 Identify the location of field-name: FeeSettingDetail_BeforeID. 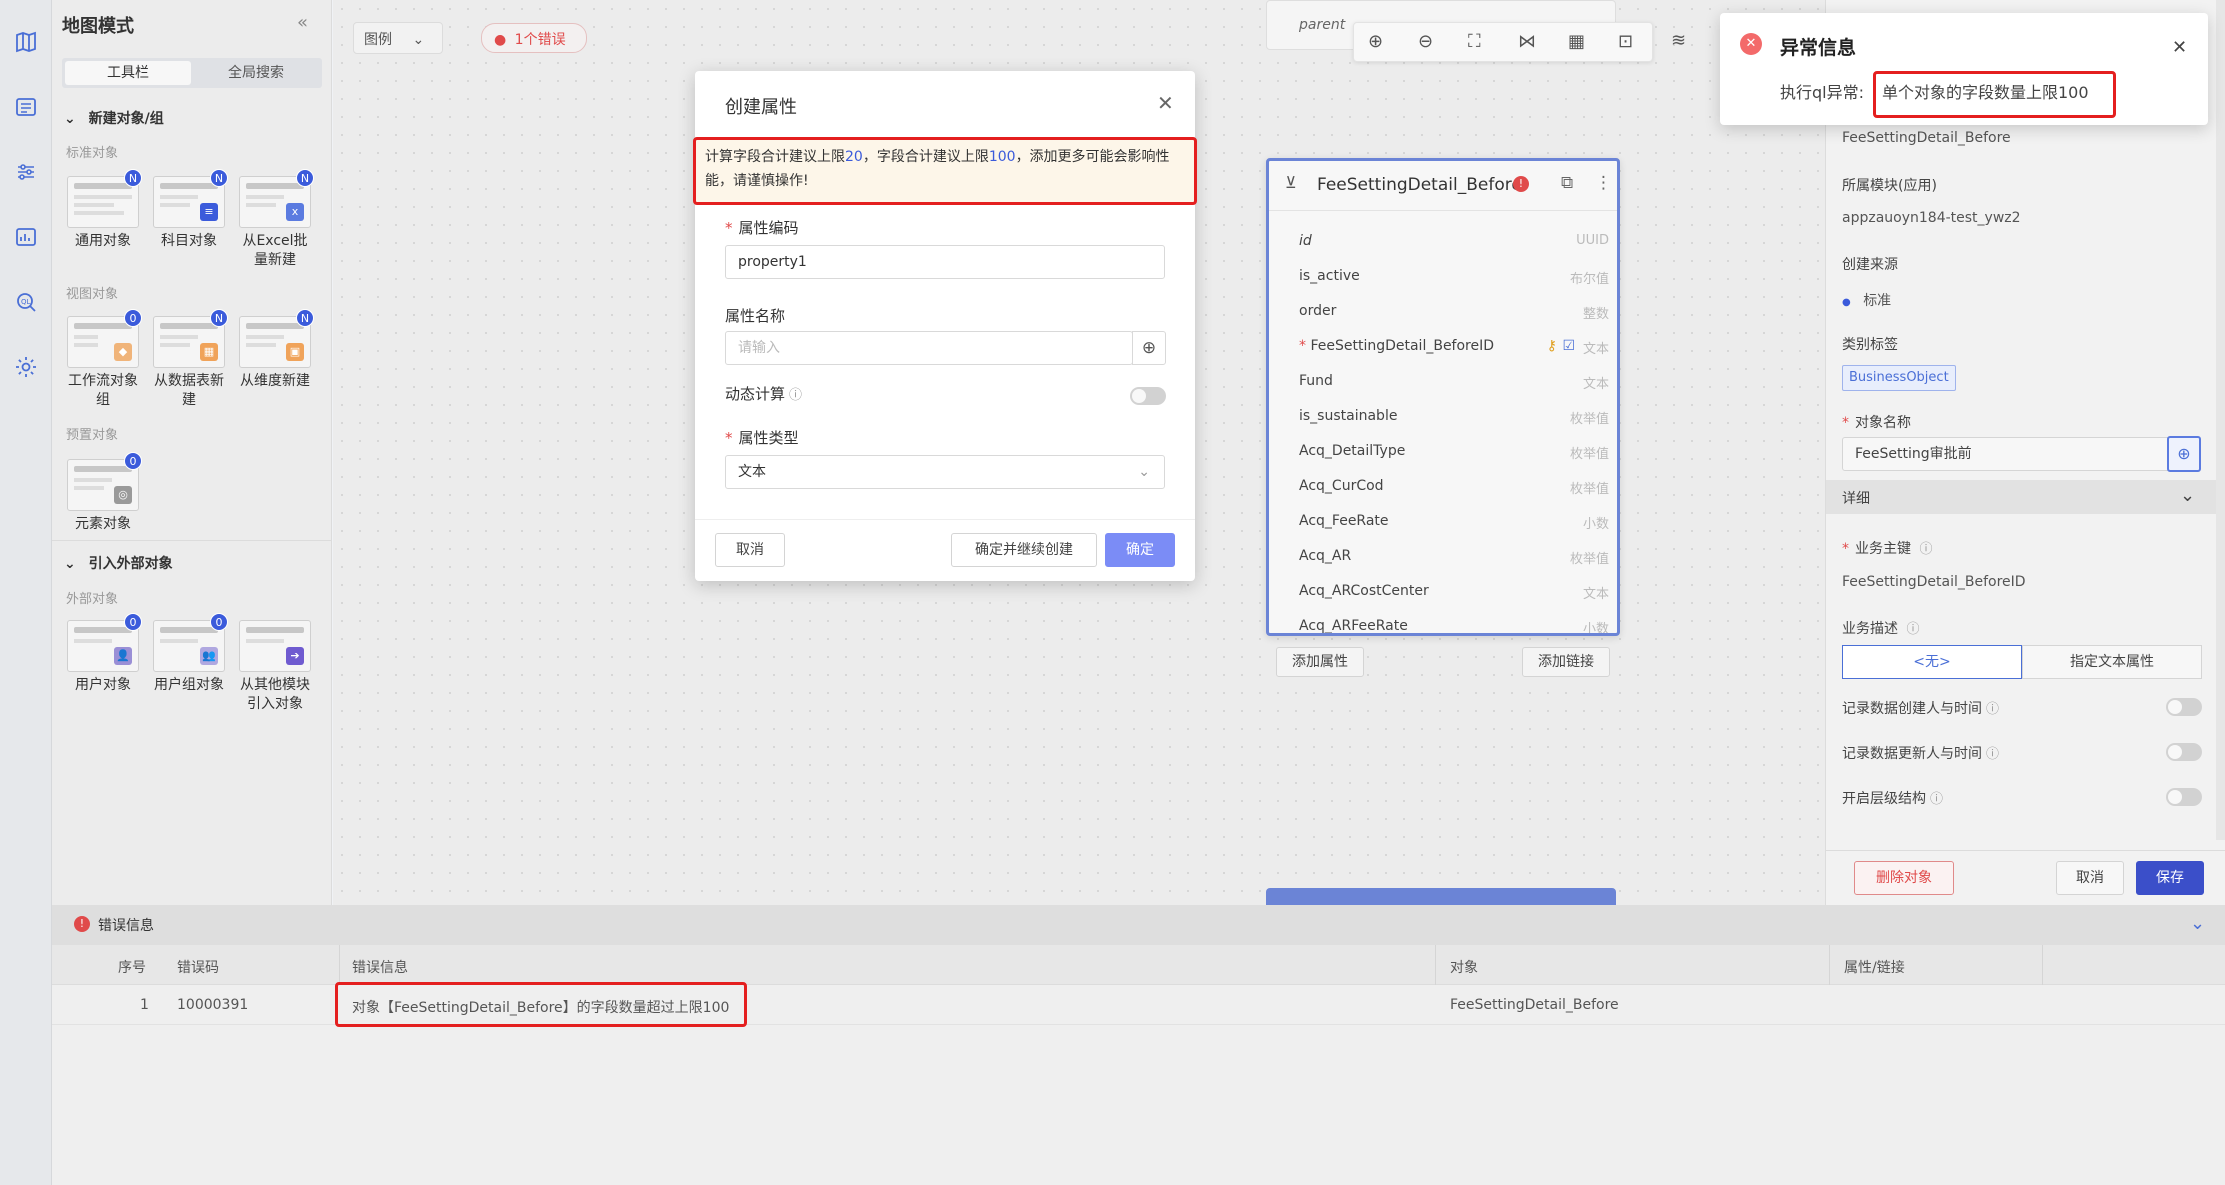
(1402, 346).